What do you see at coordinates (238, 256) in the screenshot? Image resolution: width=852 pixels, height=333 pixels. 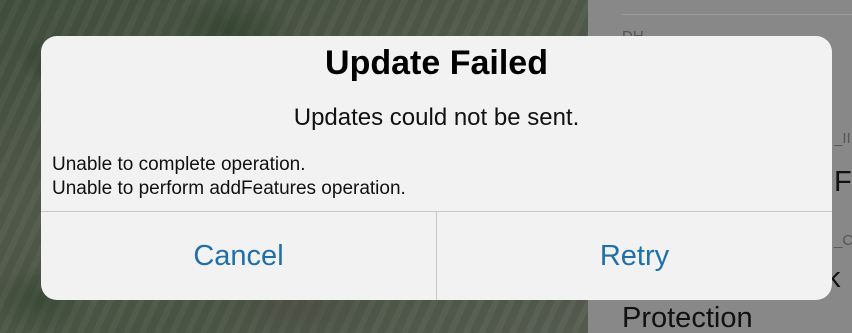 I see `cancel-button: Cancel` at bounding box center [238, 256].